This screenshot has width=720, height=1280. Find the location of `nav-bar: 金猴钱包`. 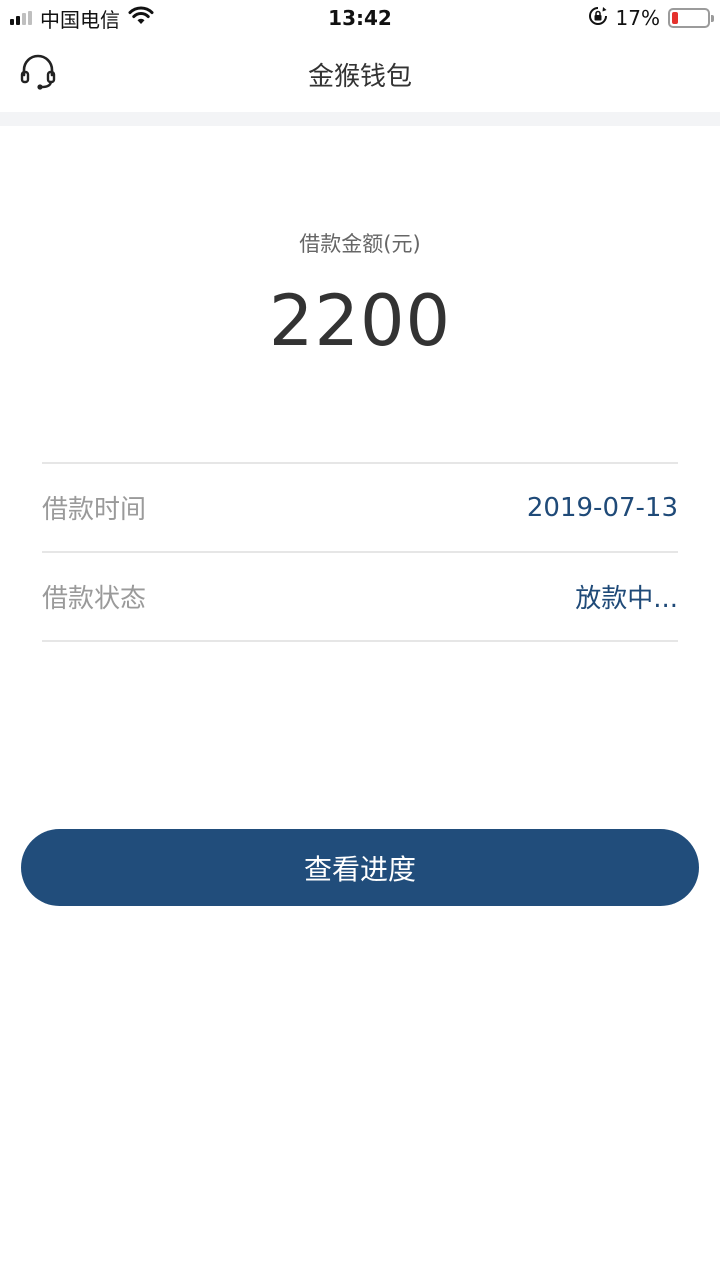

nav-bar: 金猴钱包 is located at coordinates (360, 74).